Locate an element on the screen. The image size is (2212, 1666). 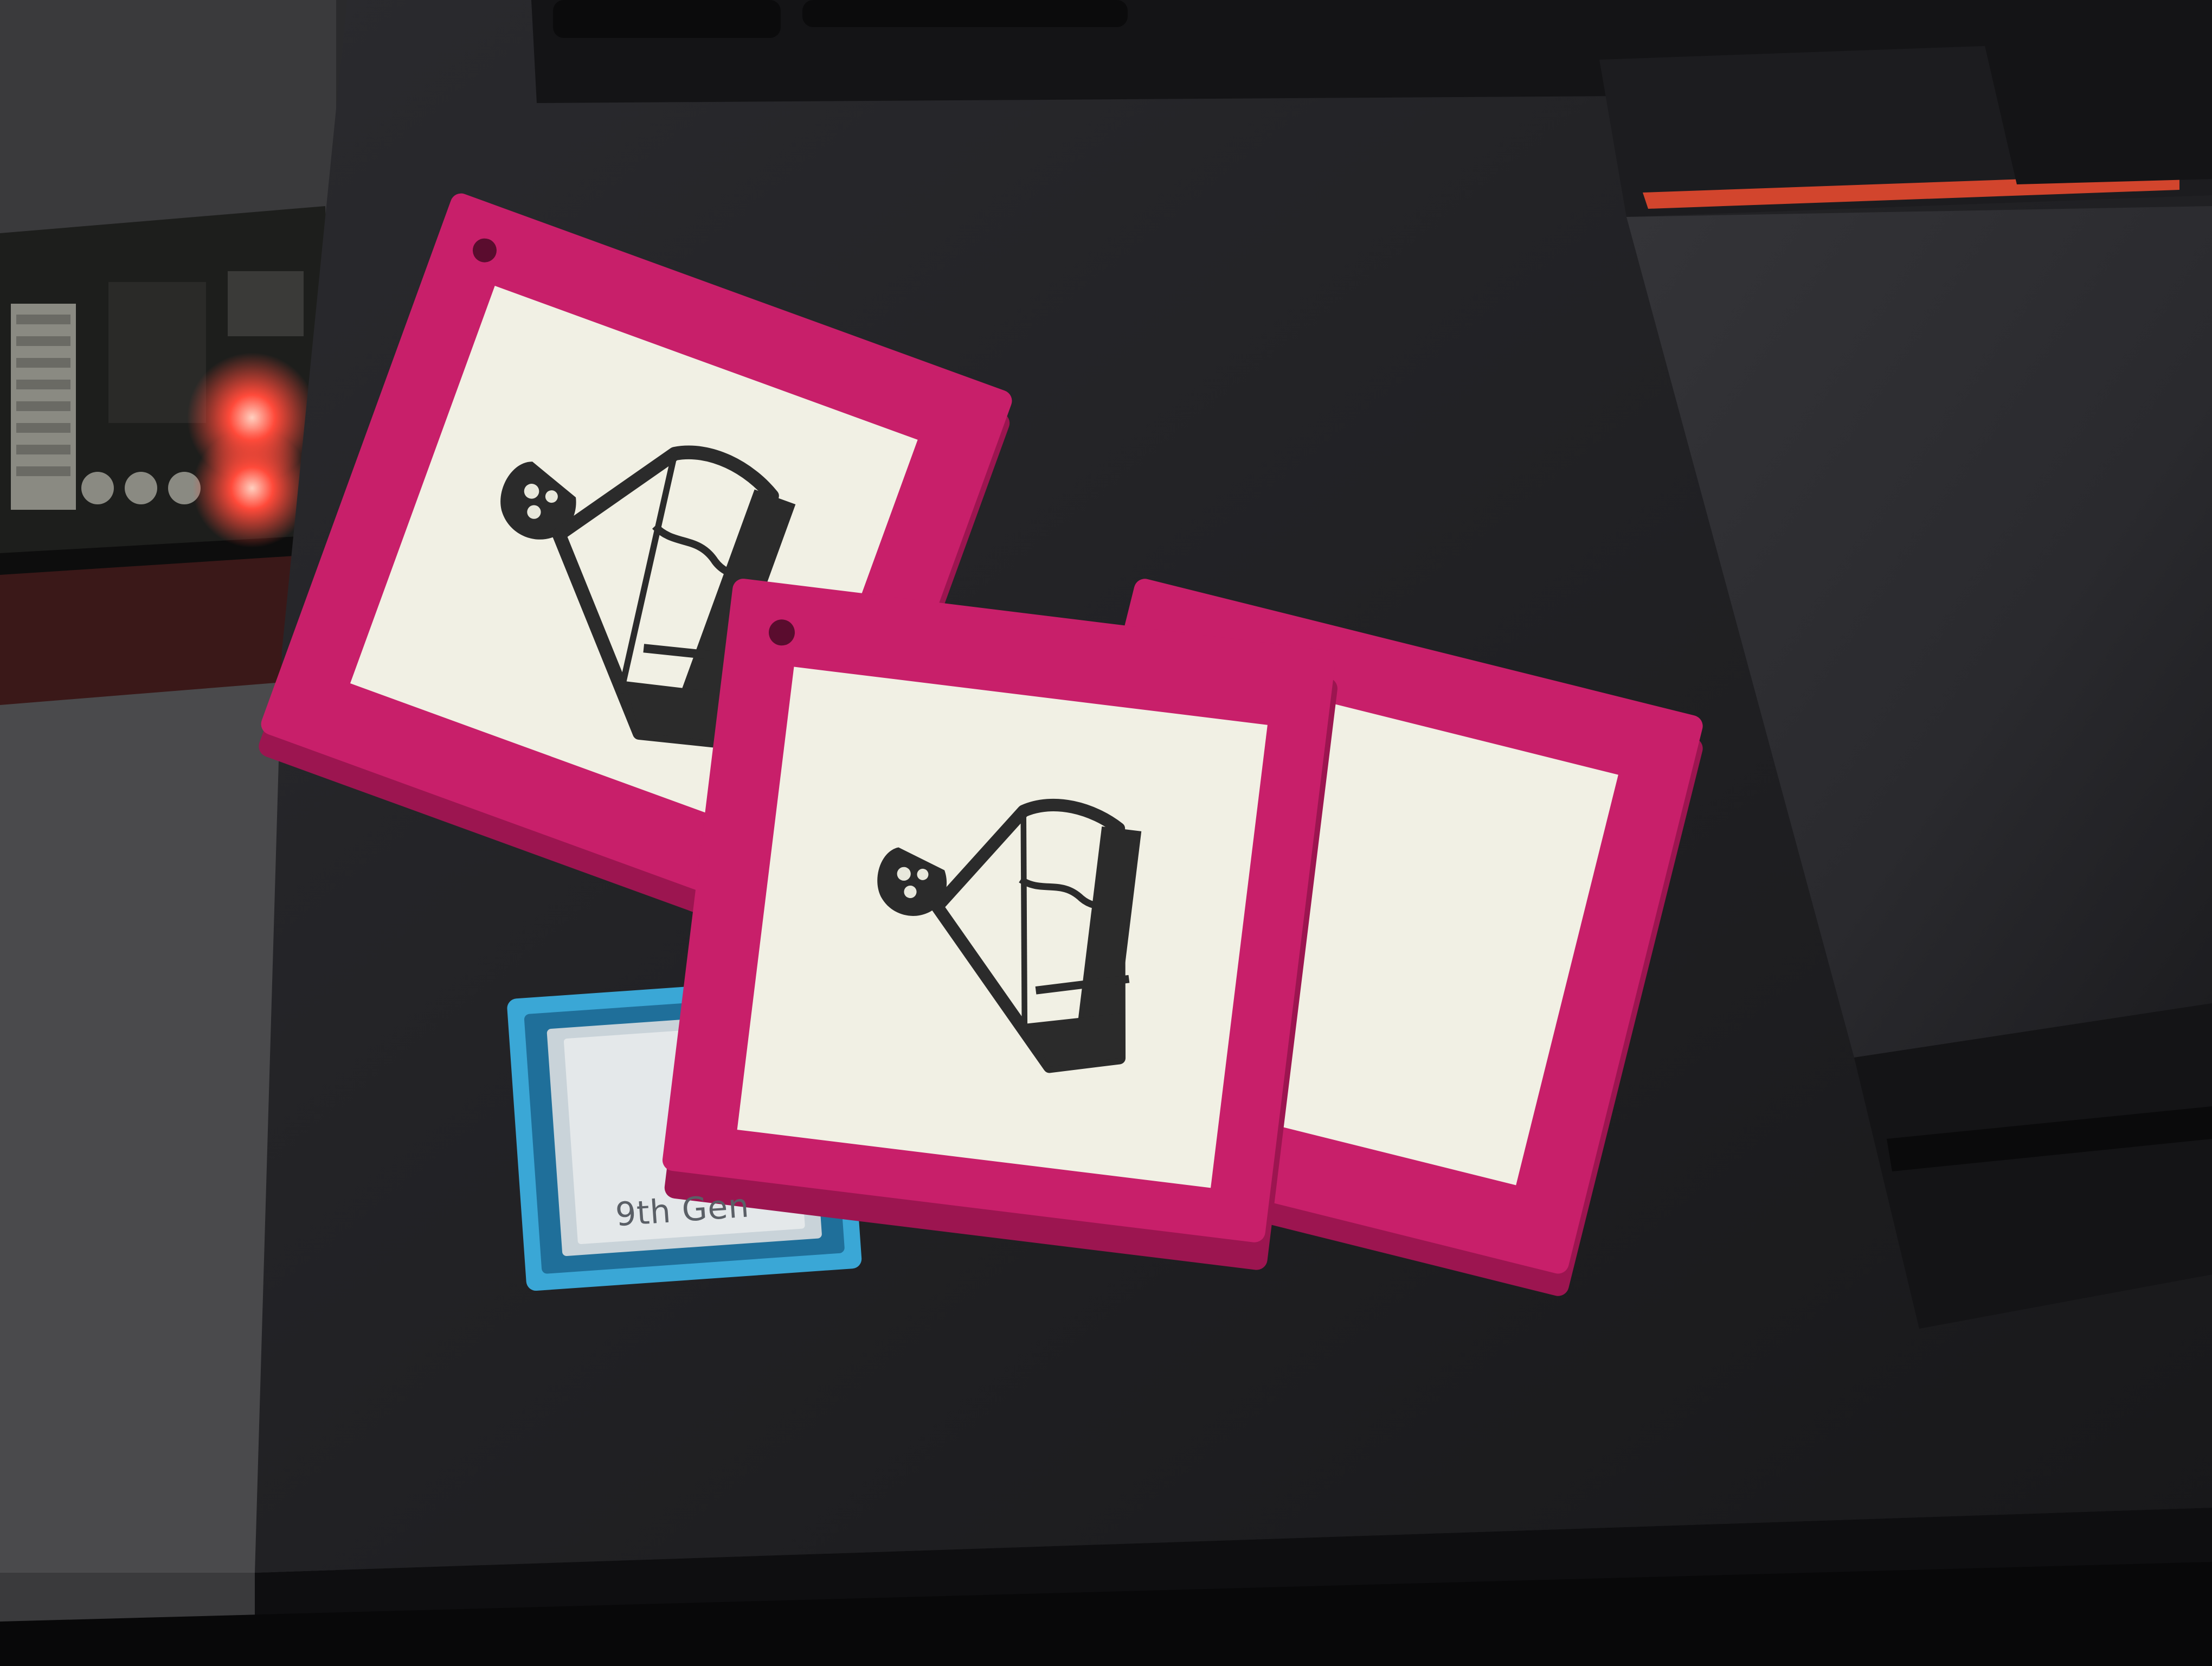
circuit-board is located at coordinates (168, 399).